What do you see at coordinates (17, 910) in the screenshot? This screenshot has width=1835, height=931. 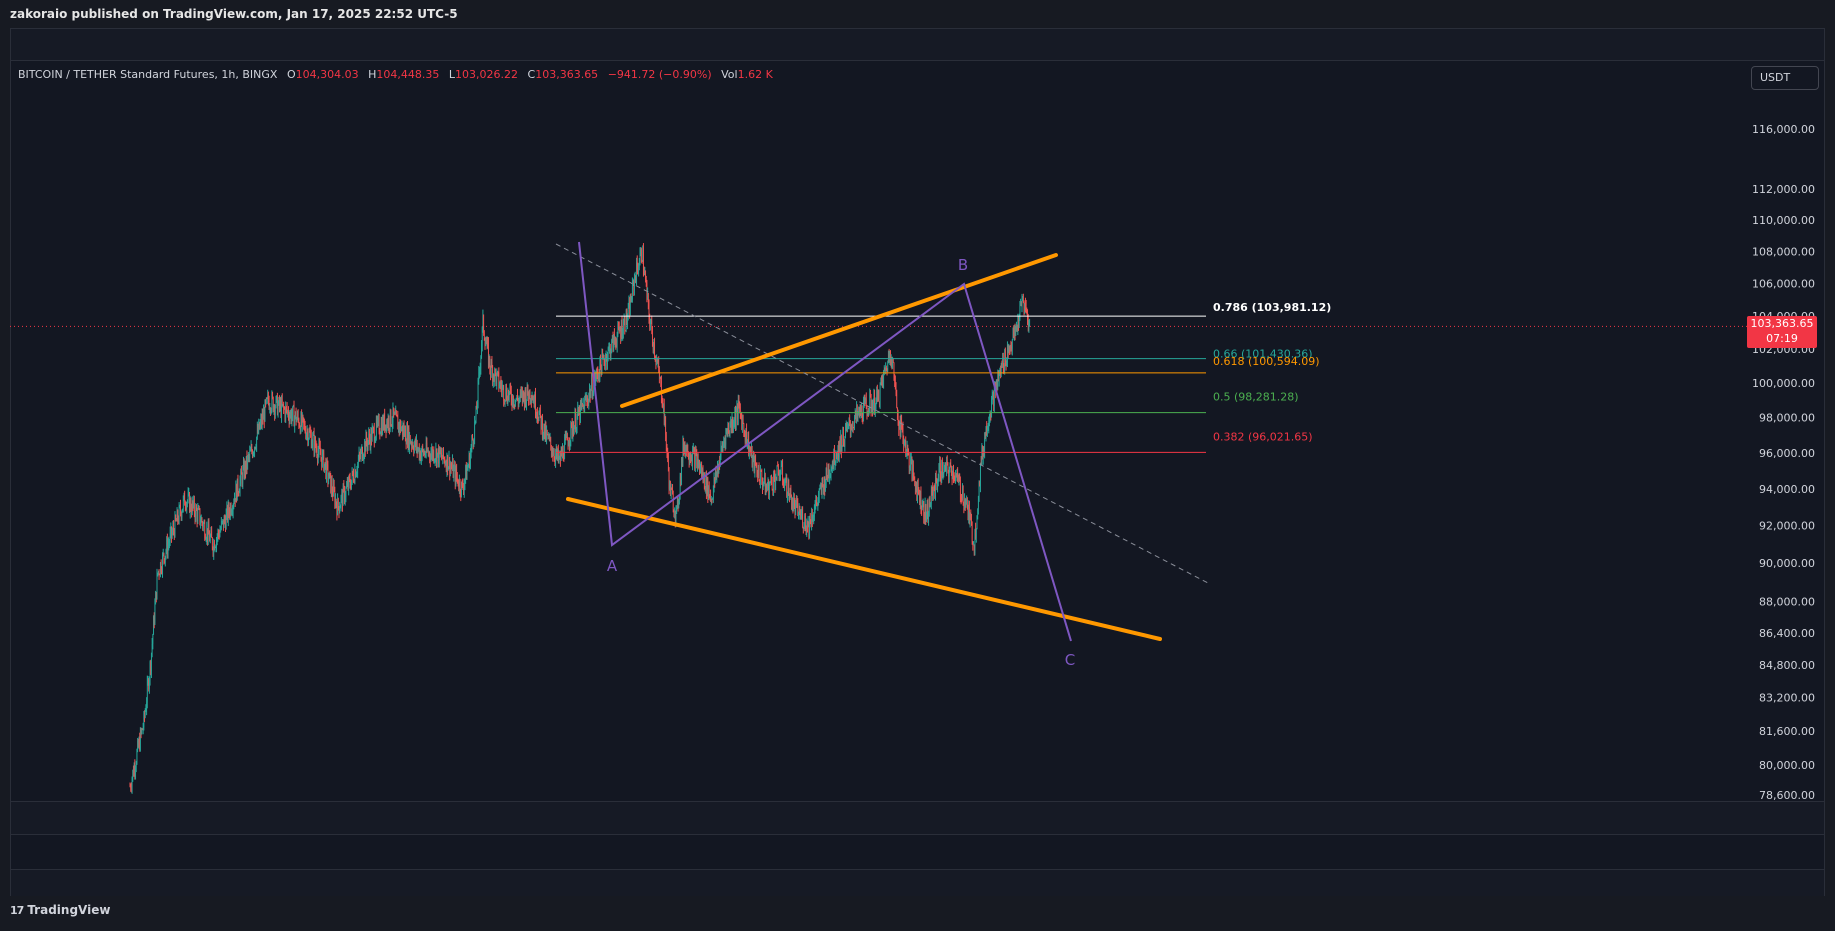 I see `tradingview-logo-icon: 17` at bounding box center [17, 910].